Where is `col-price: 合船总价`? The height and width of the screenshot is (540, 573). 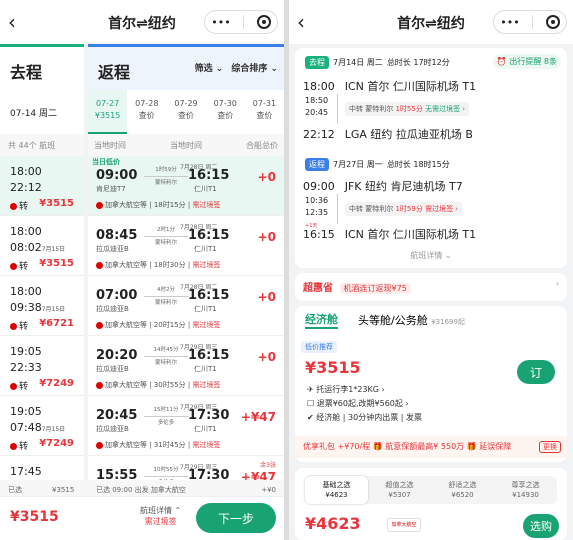
col-price: 合船总价 is located at coordinates (262, 145).